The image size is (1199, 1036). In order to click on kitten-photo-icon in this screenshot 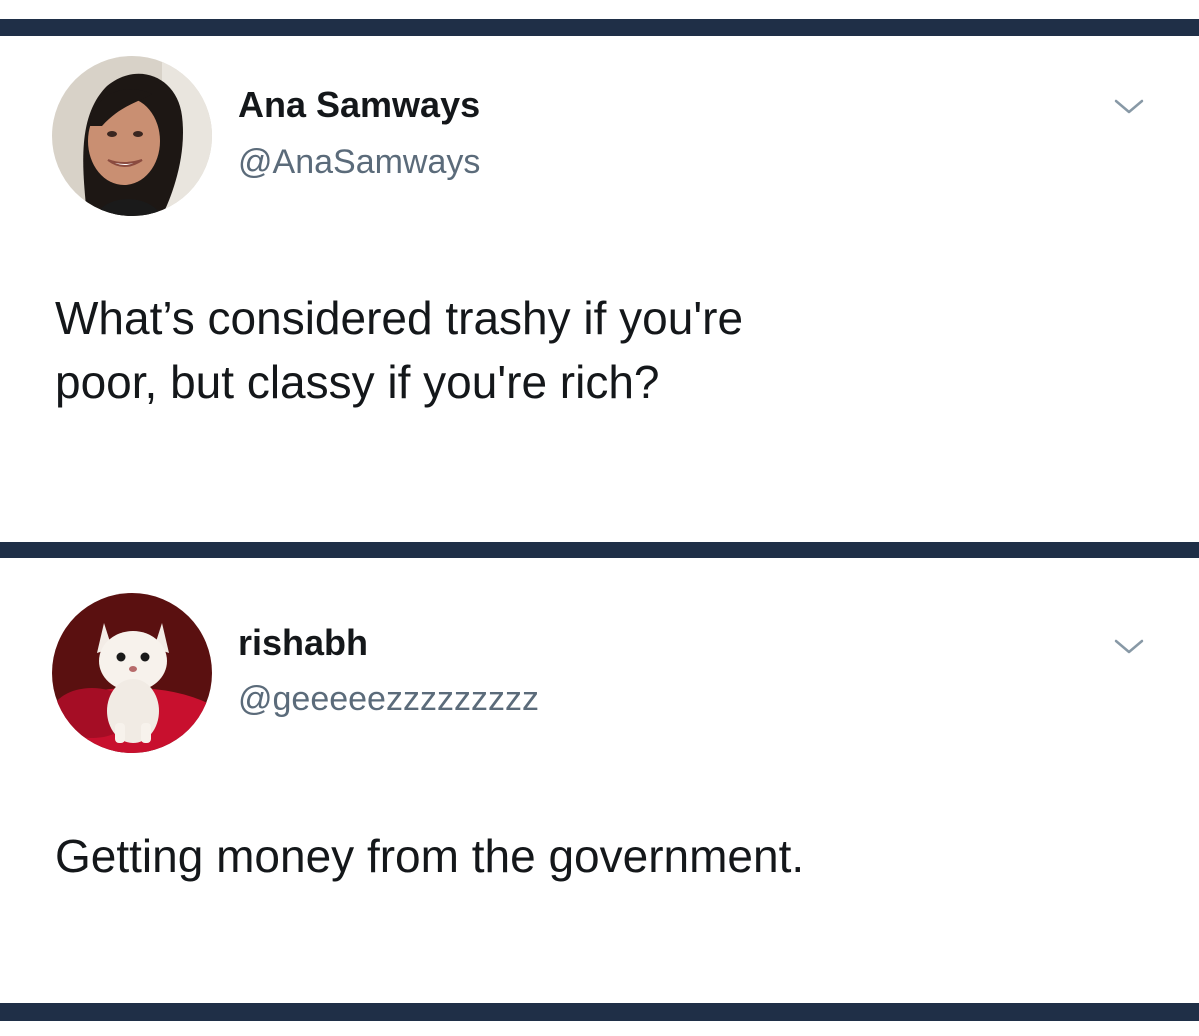, I will do `click(132, 673)`.